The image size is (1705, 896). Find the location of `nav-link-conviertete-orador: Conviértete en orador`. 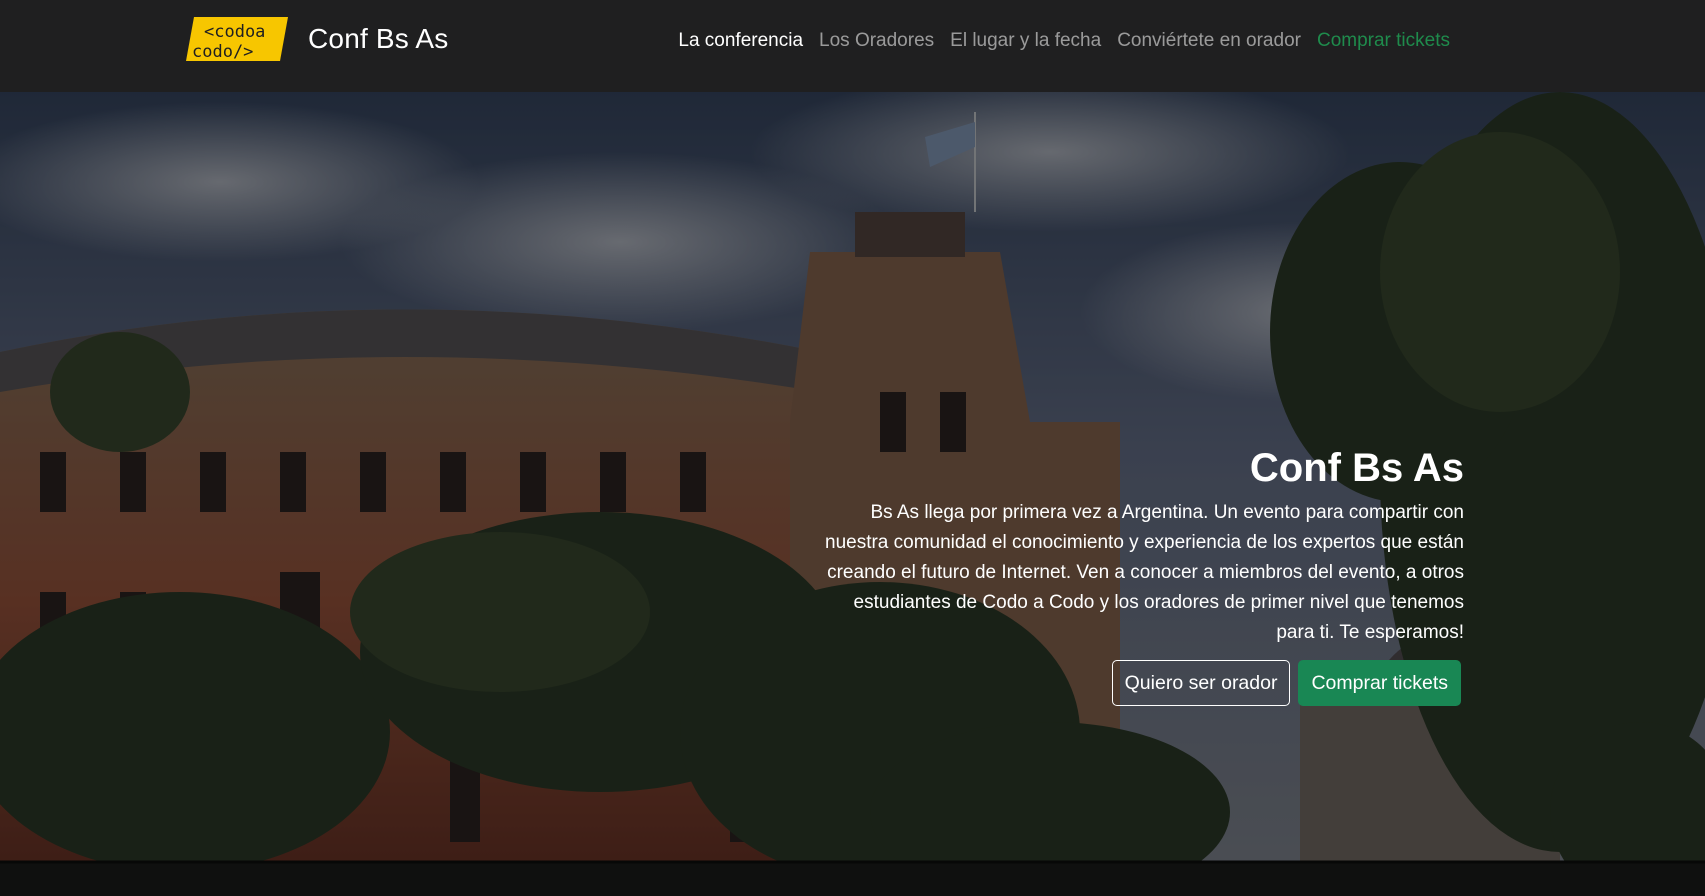

nav-link-conviertete-orador: Conviértete en orador is located at coordinates (1209, 41).